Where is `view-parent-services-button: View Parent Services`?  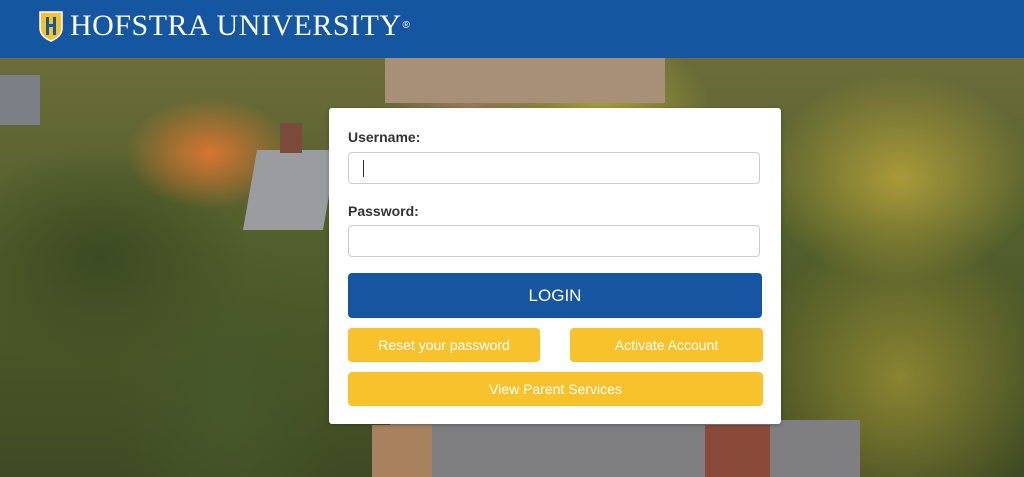 view-parent-services-button: View Parent Services is located at coordinates (555, 389).